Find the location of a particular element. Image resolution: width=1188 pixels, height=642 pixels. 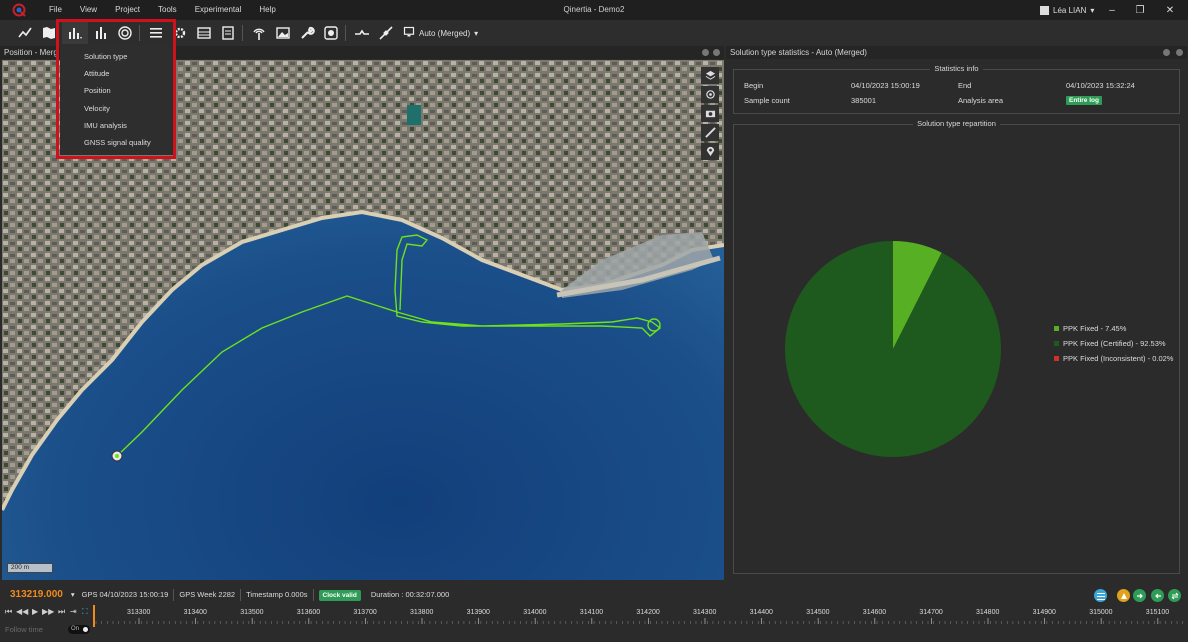

list-view-icon is located at coordinates (1100, 595).